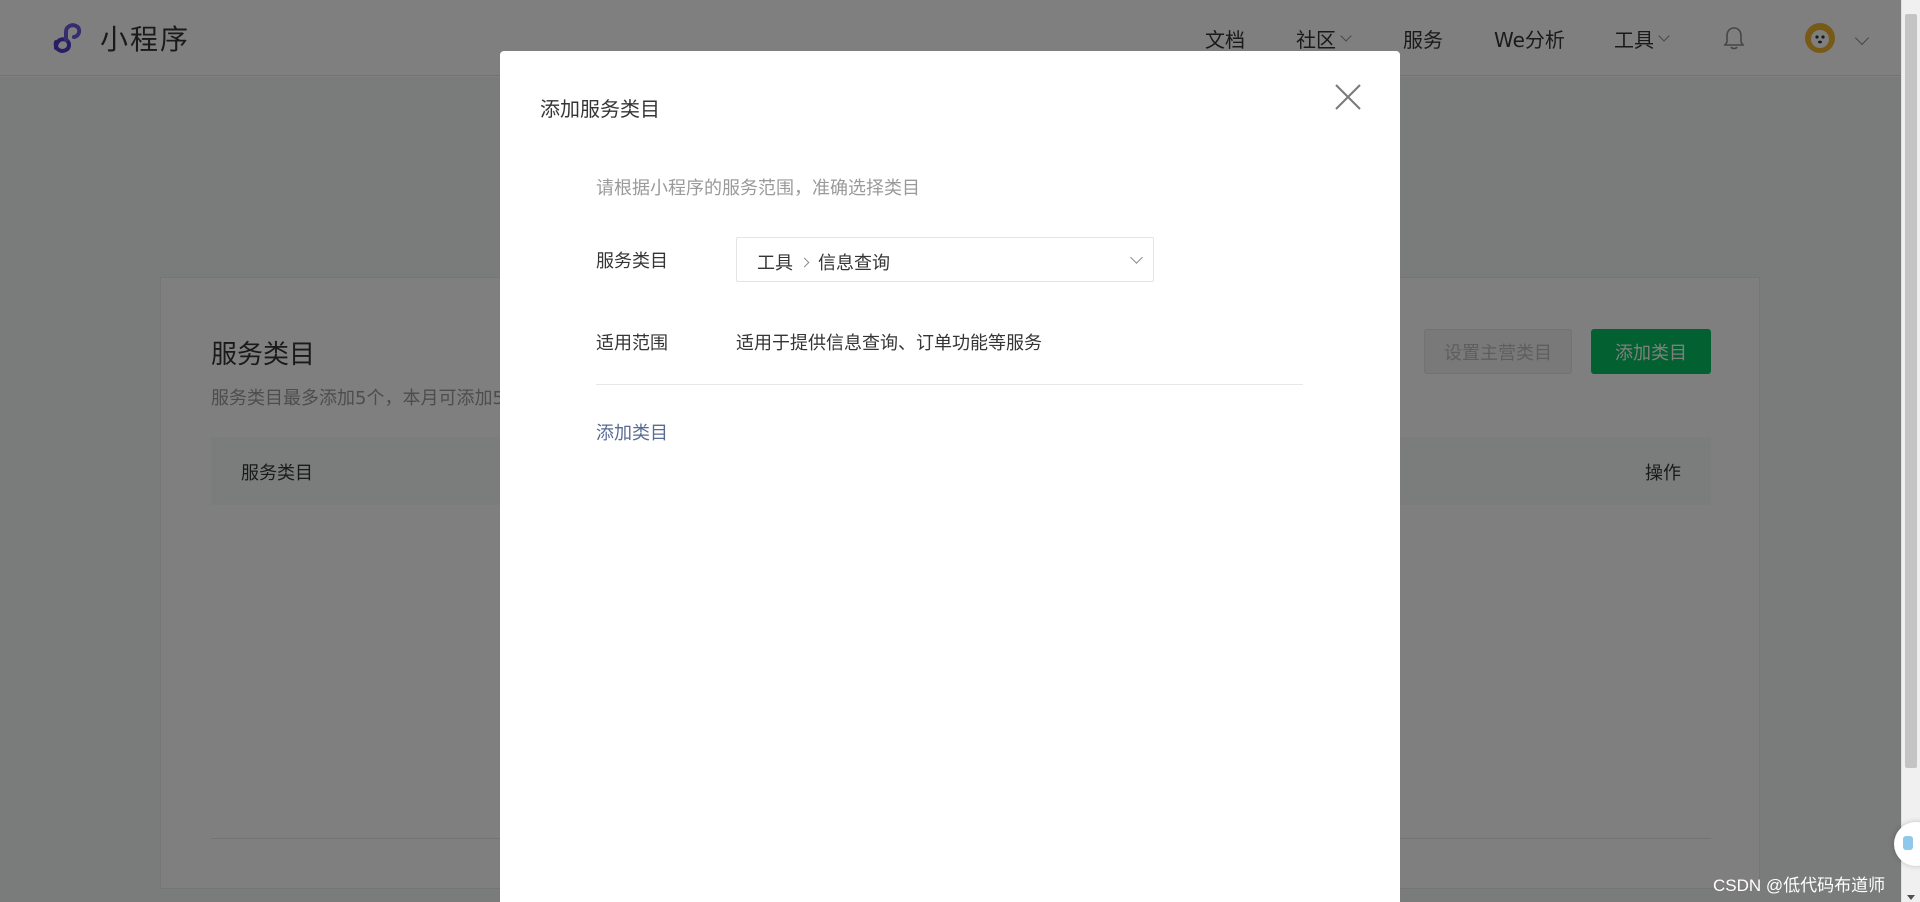 The height and width of the screenshot is (902, 1920). I want to click on category-select-value: 工具 信息查询, so click(823, 262).